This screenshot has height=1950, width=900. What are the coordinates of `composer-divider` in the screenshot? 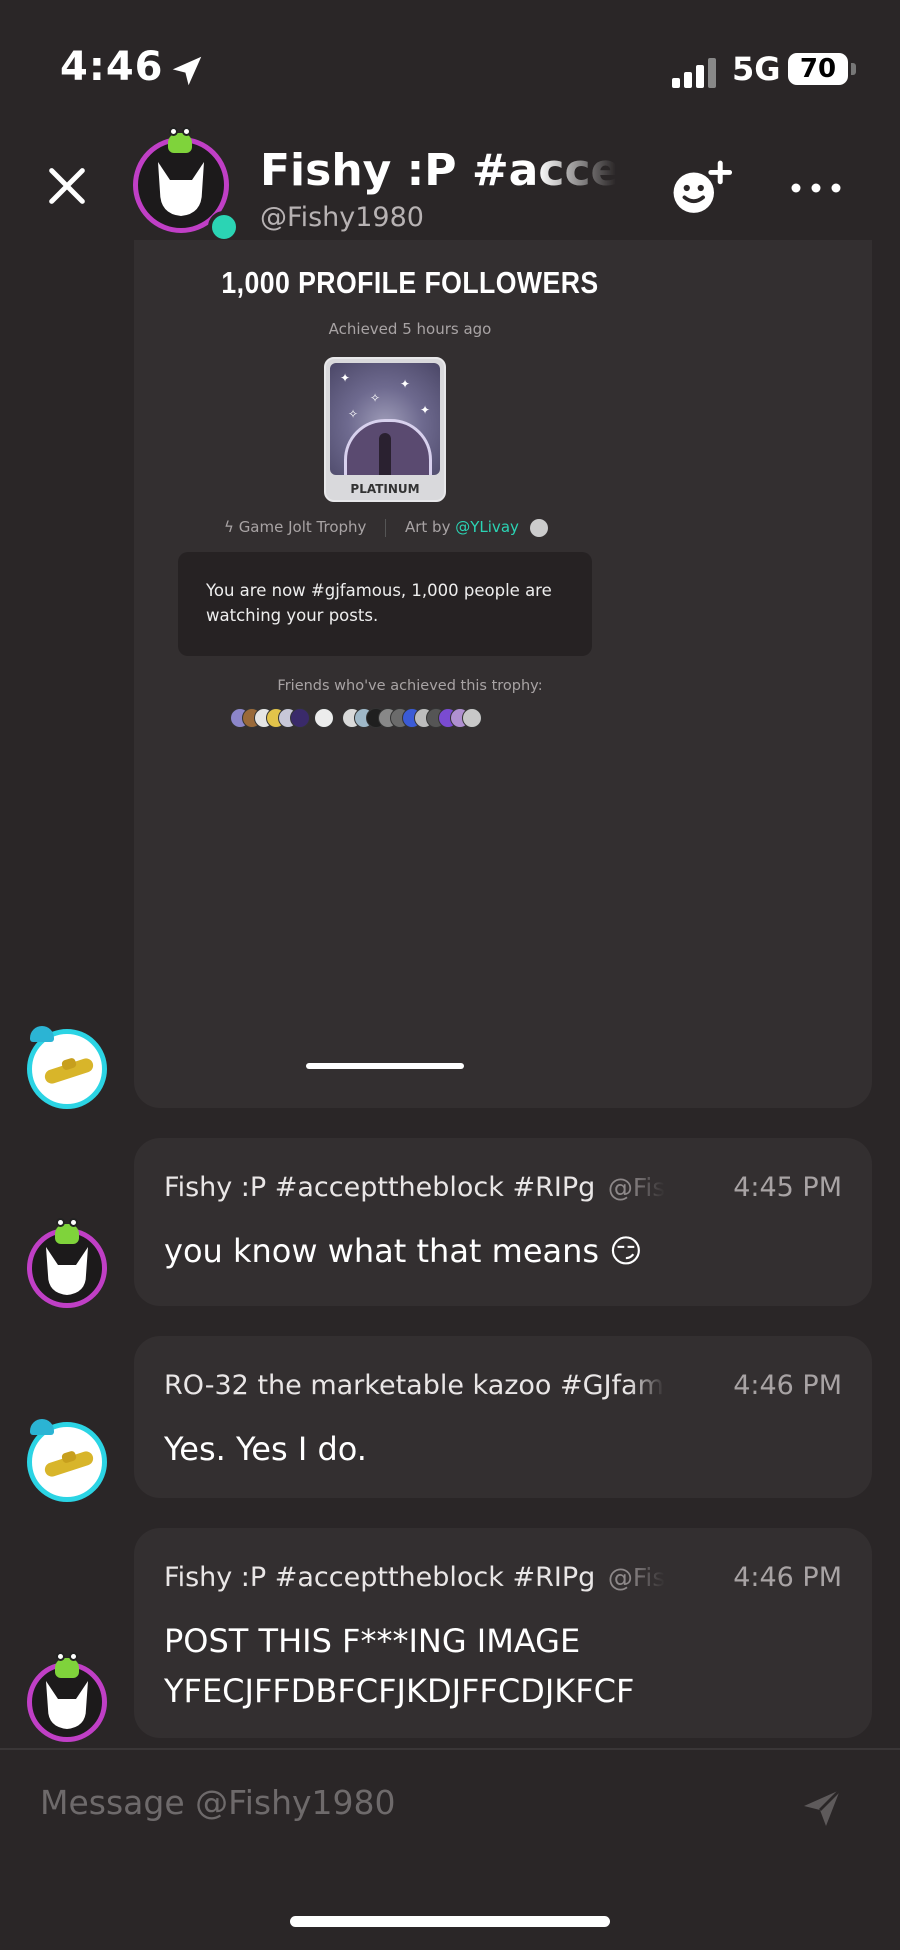 It's located at (450, 1749).